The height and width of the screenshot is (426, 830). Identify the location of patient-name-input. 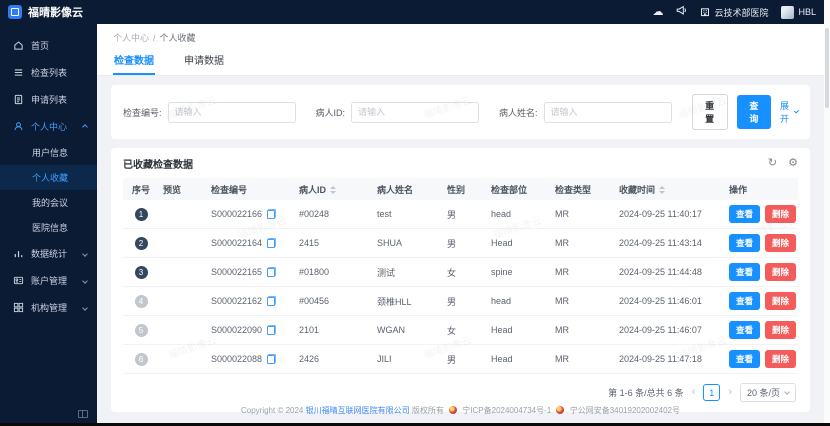
(607, 112).